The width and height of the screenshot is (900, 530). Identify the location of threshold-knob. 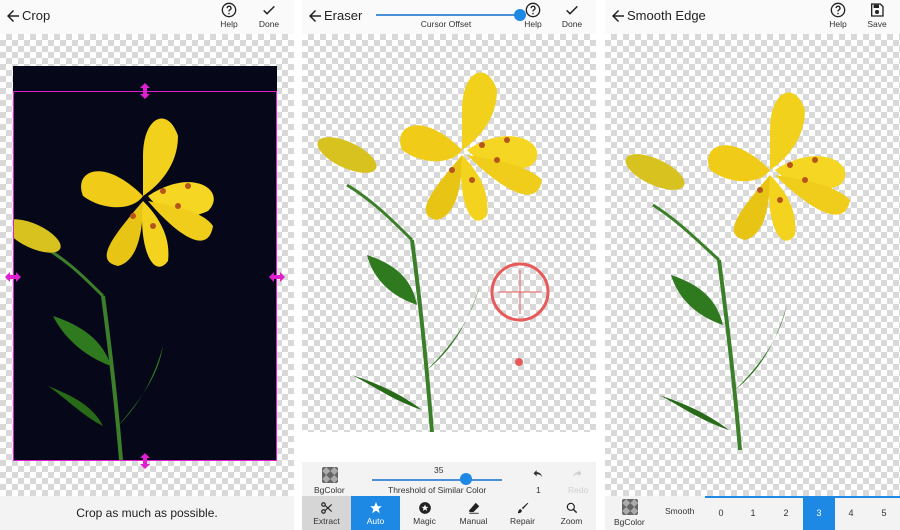
(466, 479).